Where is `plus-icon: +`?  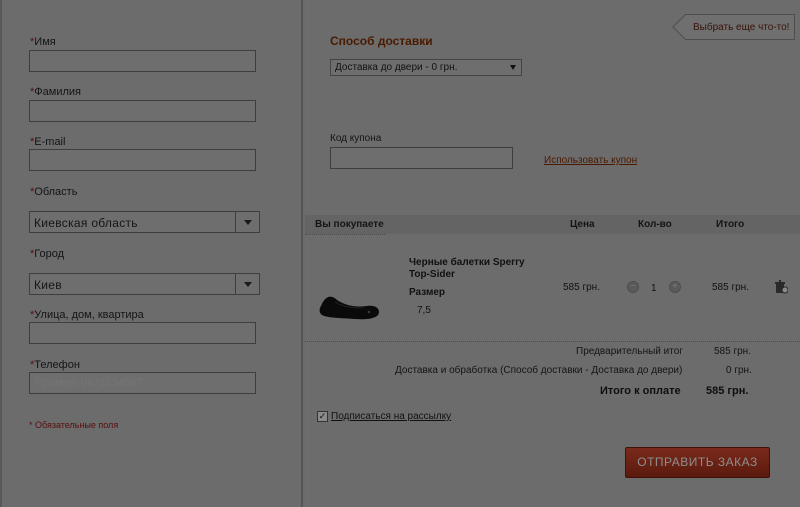 plus-icon: + is located at coordinates (675, 287).